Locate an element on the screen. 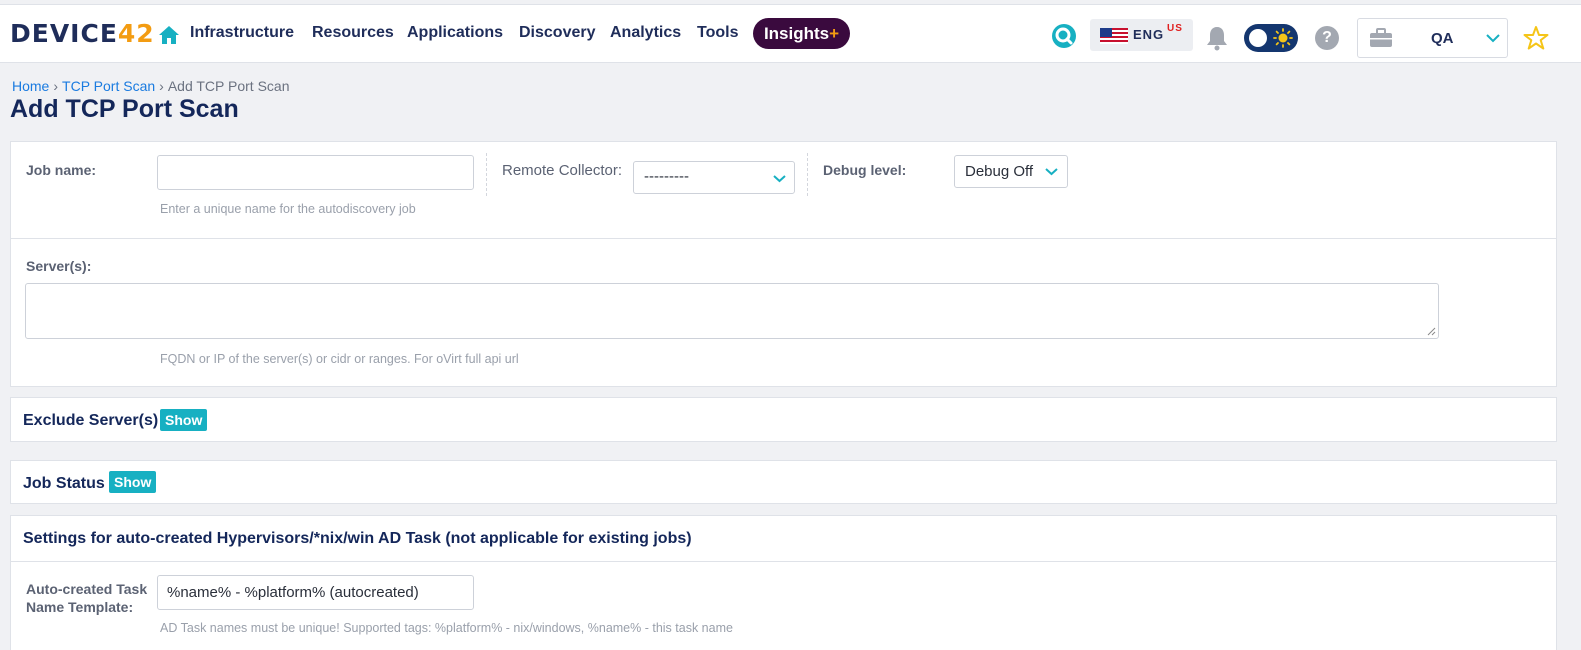  search-icon is located at coordinates (1064, 36).